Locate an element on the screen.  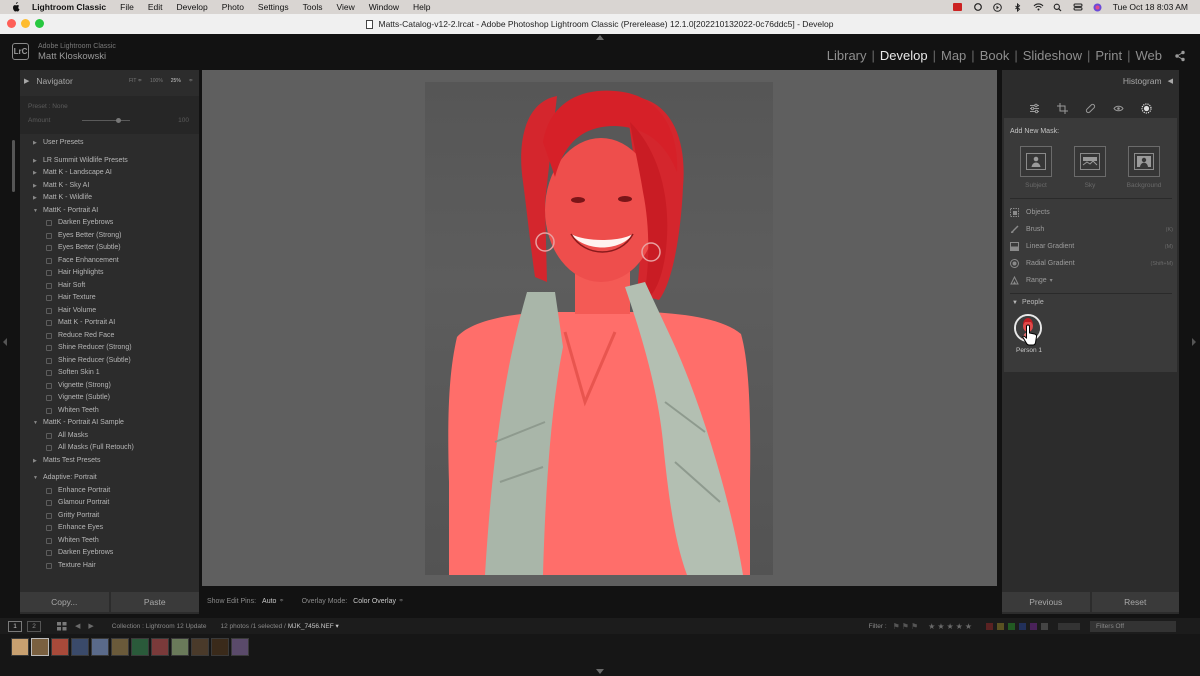
histogram-header: Histogram ◀ is located at coordinates (1090, 81).